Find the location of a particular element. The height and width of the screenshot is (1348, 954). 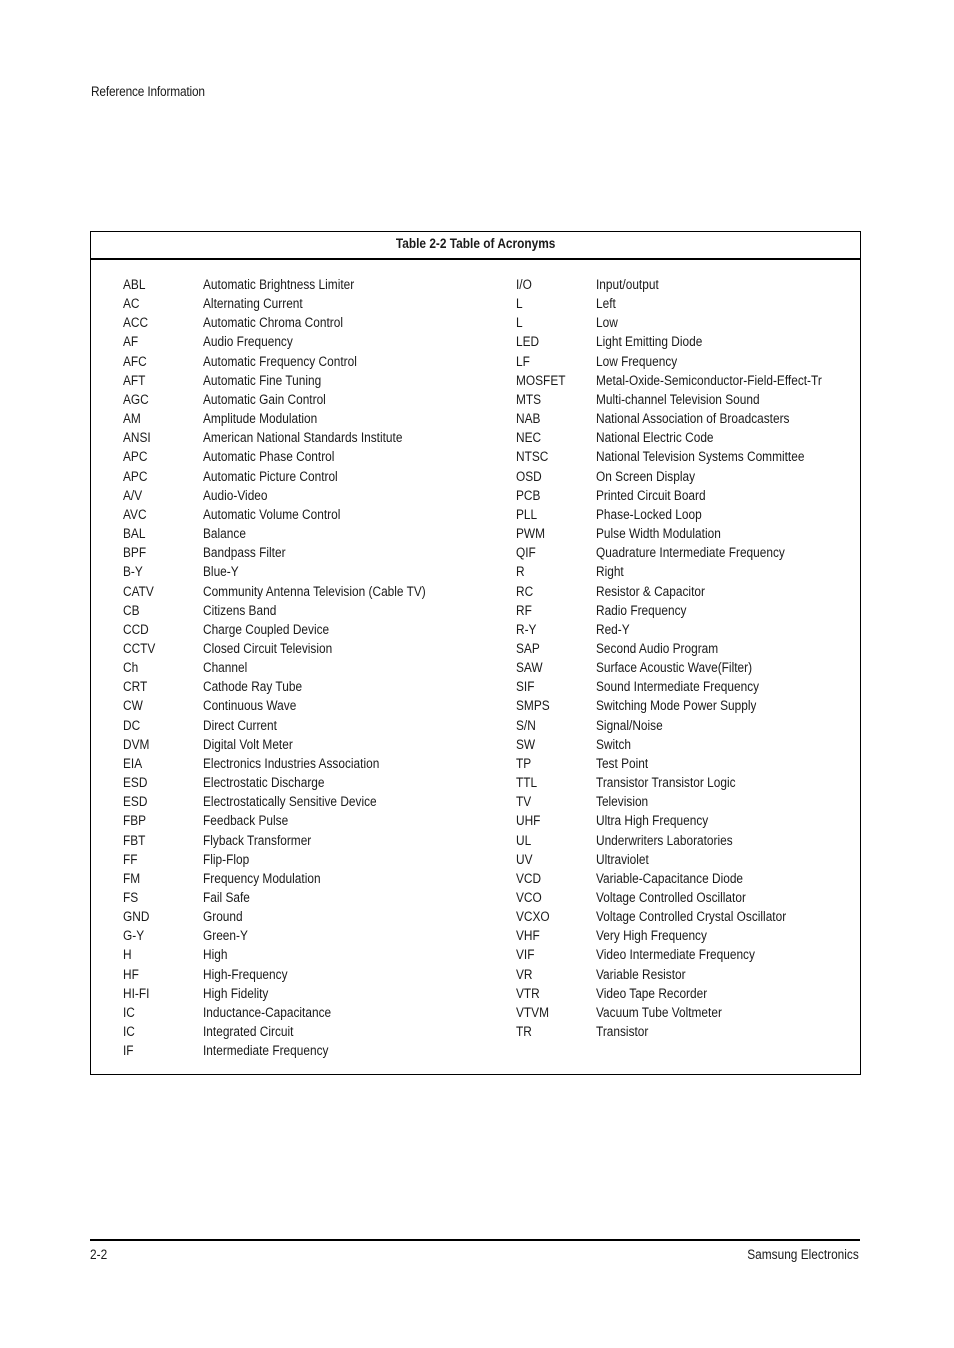

acronym-definition: Audio-Video is located at coordinates (235, 495).